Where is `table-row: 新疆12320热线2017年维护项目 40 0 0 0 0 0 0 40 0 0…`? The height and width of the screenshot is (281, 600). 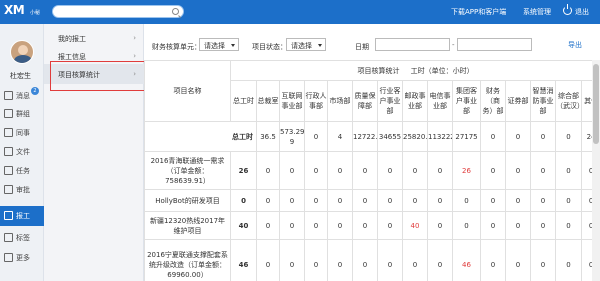 table-row: 新疆12320热线2017年维护项目 40 0 0 0 0 0 0 40 0 0… is located at coordinates (372, 225).